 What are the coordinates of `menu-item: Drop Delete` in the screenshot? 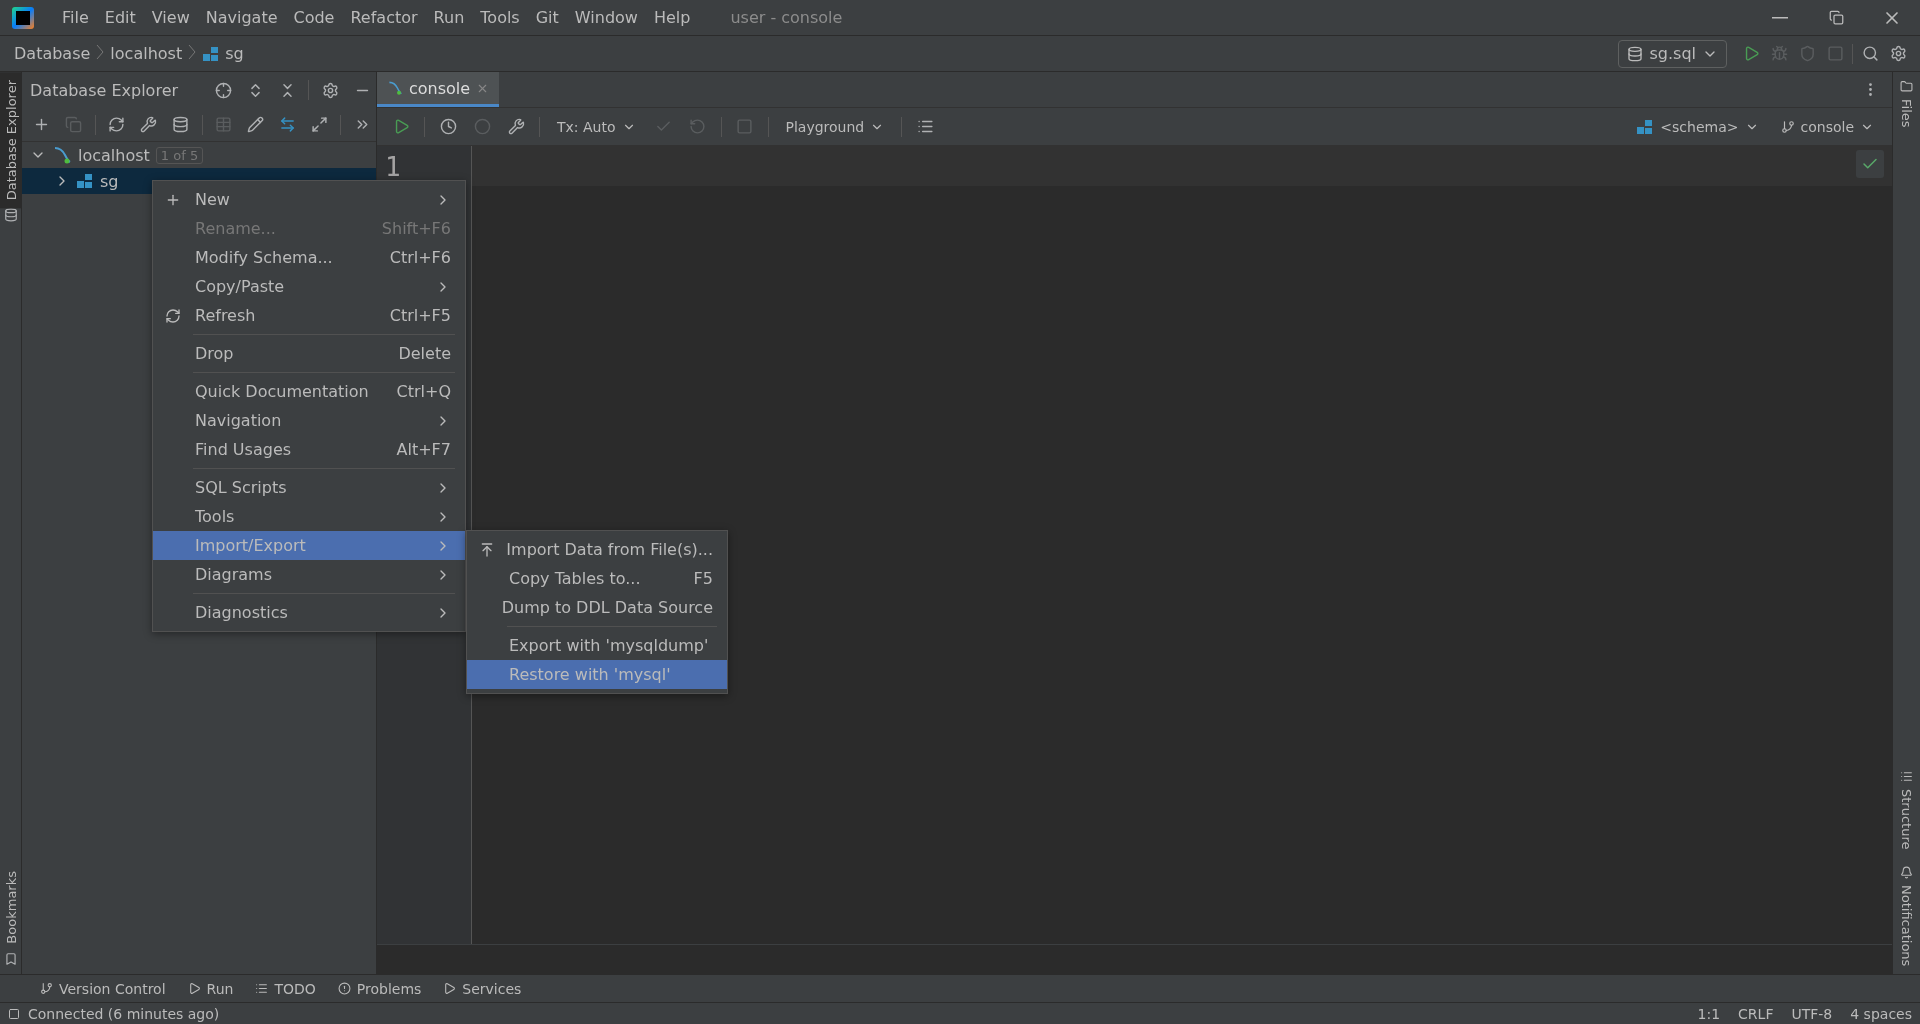 It's located at (309, 353).